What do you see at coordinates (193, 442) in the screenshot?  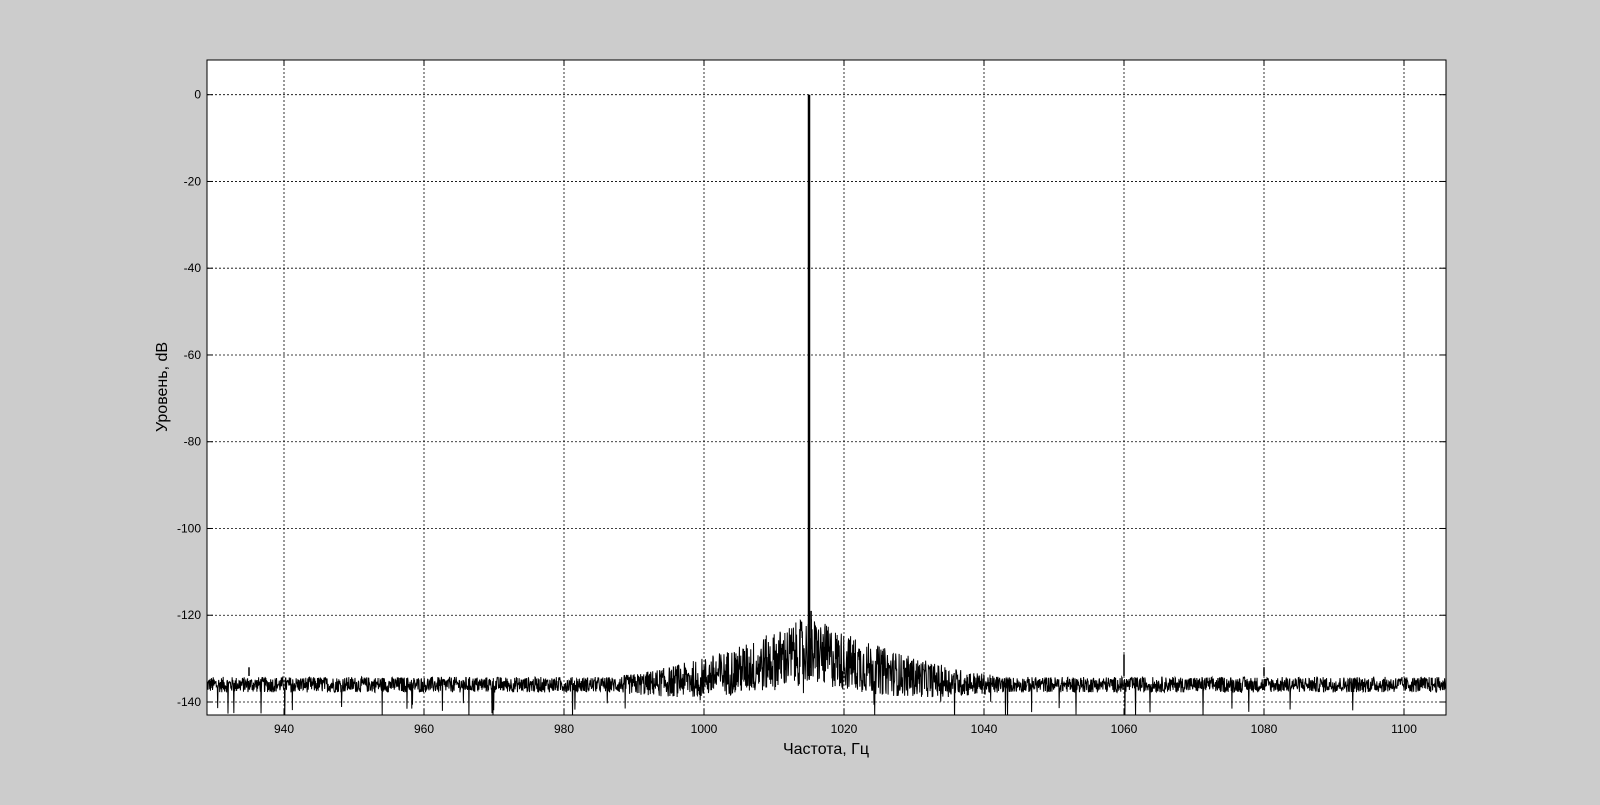 I see `y-tick-label: -80` at bounding box center [193, 442].